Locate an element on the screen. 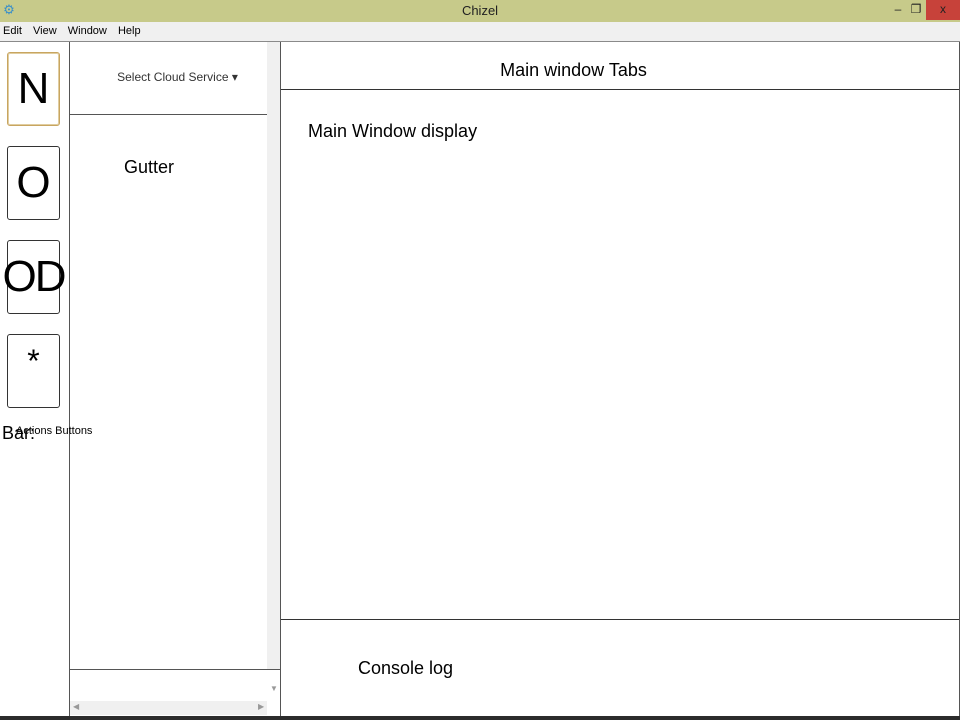  maximize-button: ❐ is located at coordinates (916, 10).